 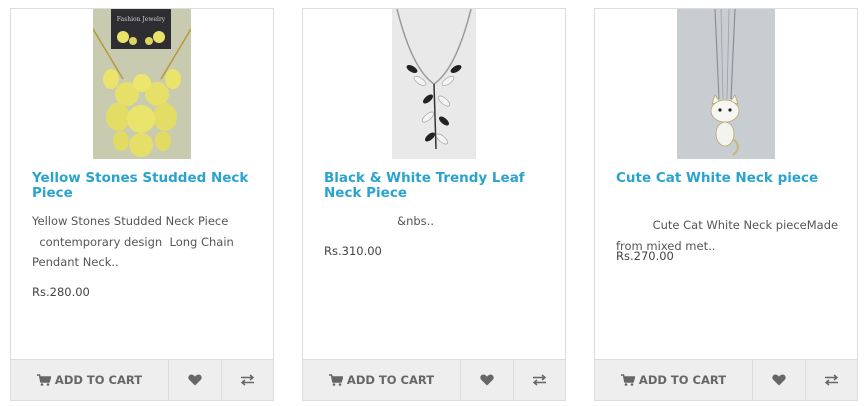 I want to click on product-price: Rs.280.00, so click(x=61, y=292).